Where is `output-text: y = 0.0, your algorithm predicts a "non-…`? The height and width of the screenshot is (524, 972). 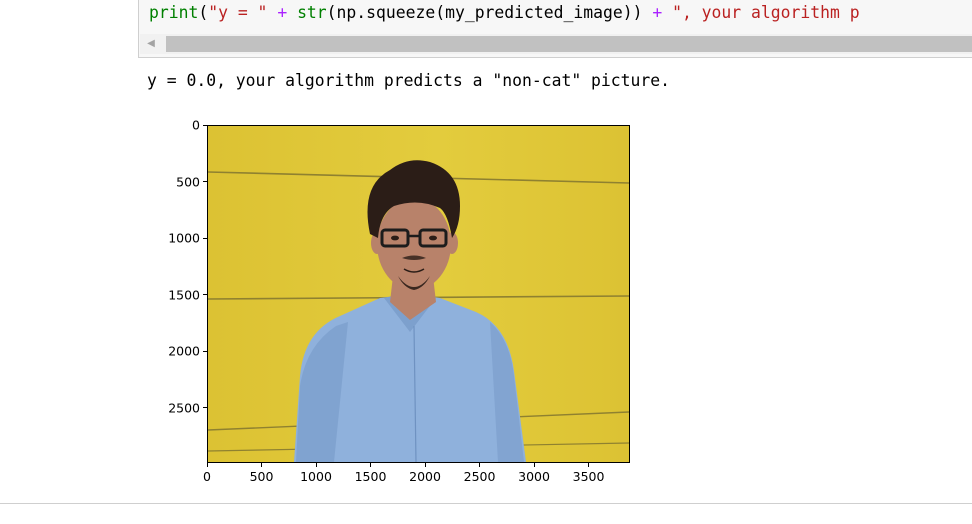 output-text: y = 0.0, your algorithm predicts a "non-… is located at coordinates (409, 80).